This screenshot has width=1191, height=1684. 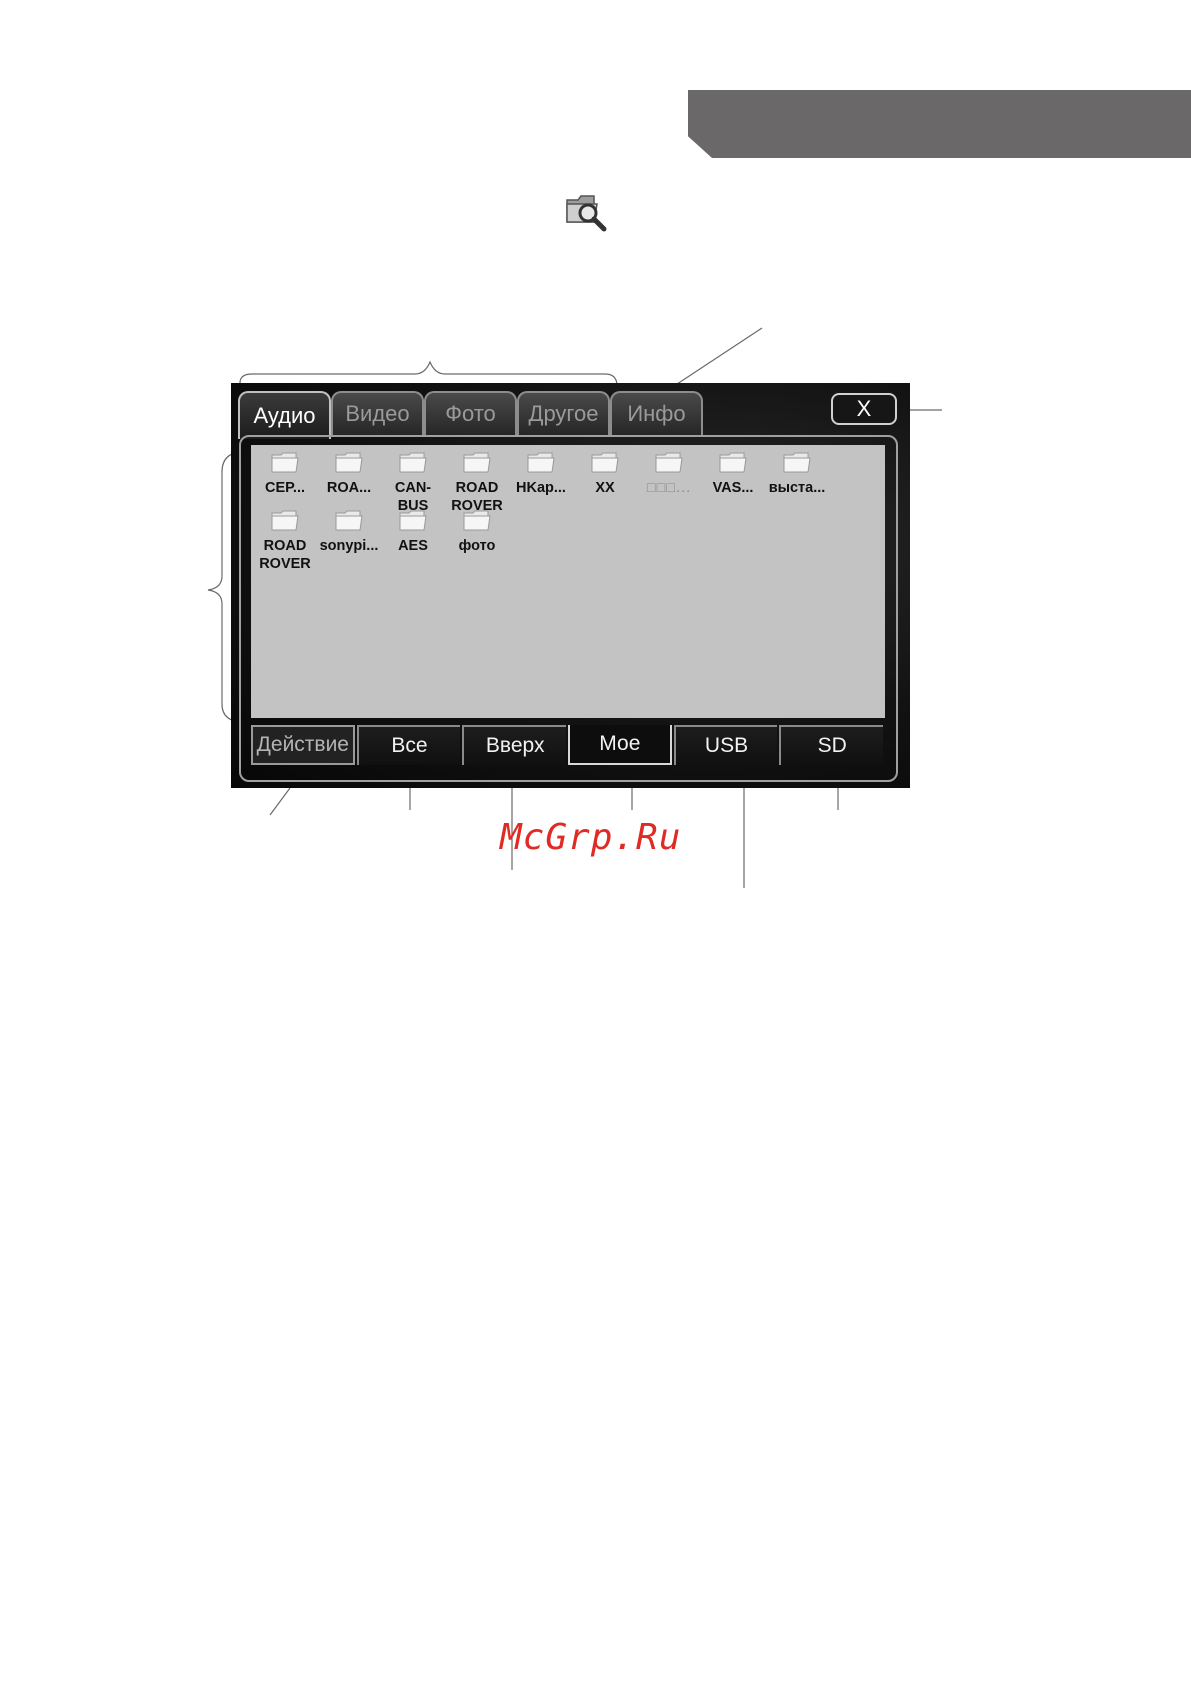 What do you see at coordinates (656, 413) in the screenshot?
I see `tab-info: Инфо` at bounding box center [656, 413].